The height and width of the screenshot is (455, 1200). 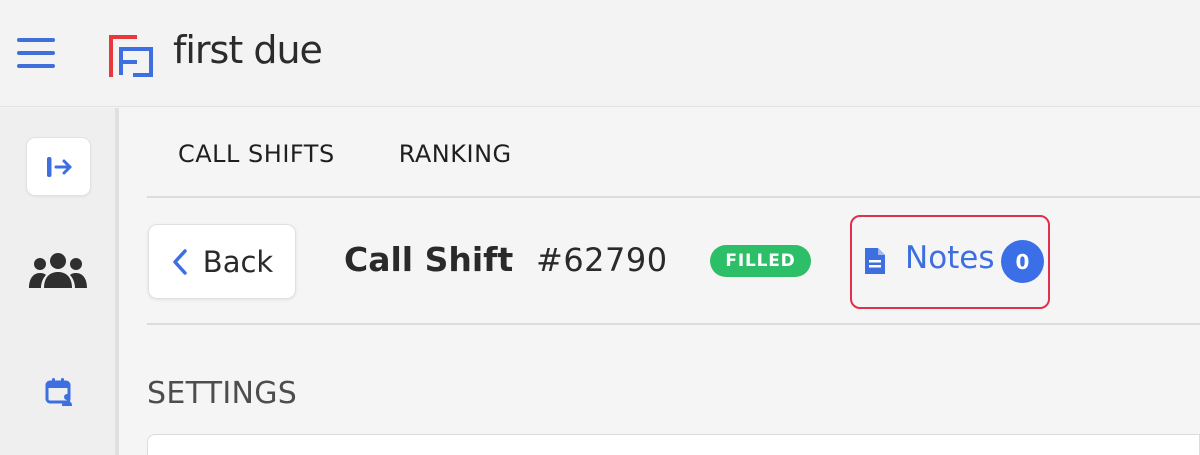 I want to click on chevron-left-icon, so click(x=180, y=261).